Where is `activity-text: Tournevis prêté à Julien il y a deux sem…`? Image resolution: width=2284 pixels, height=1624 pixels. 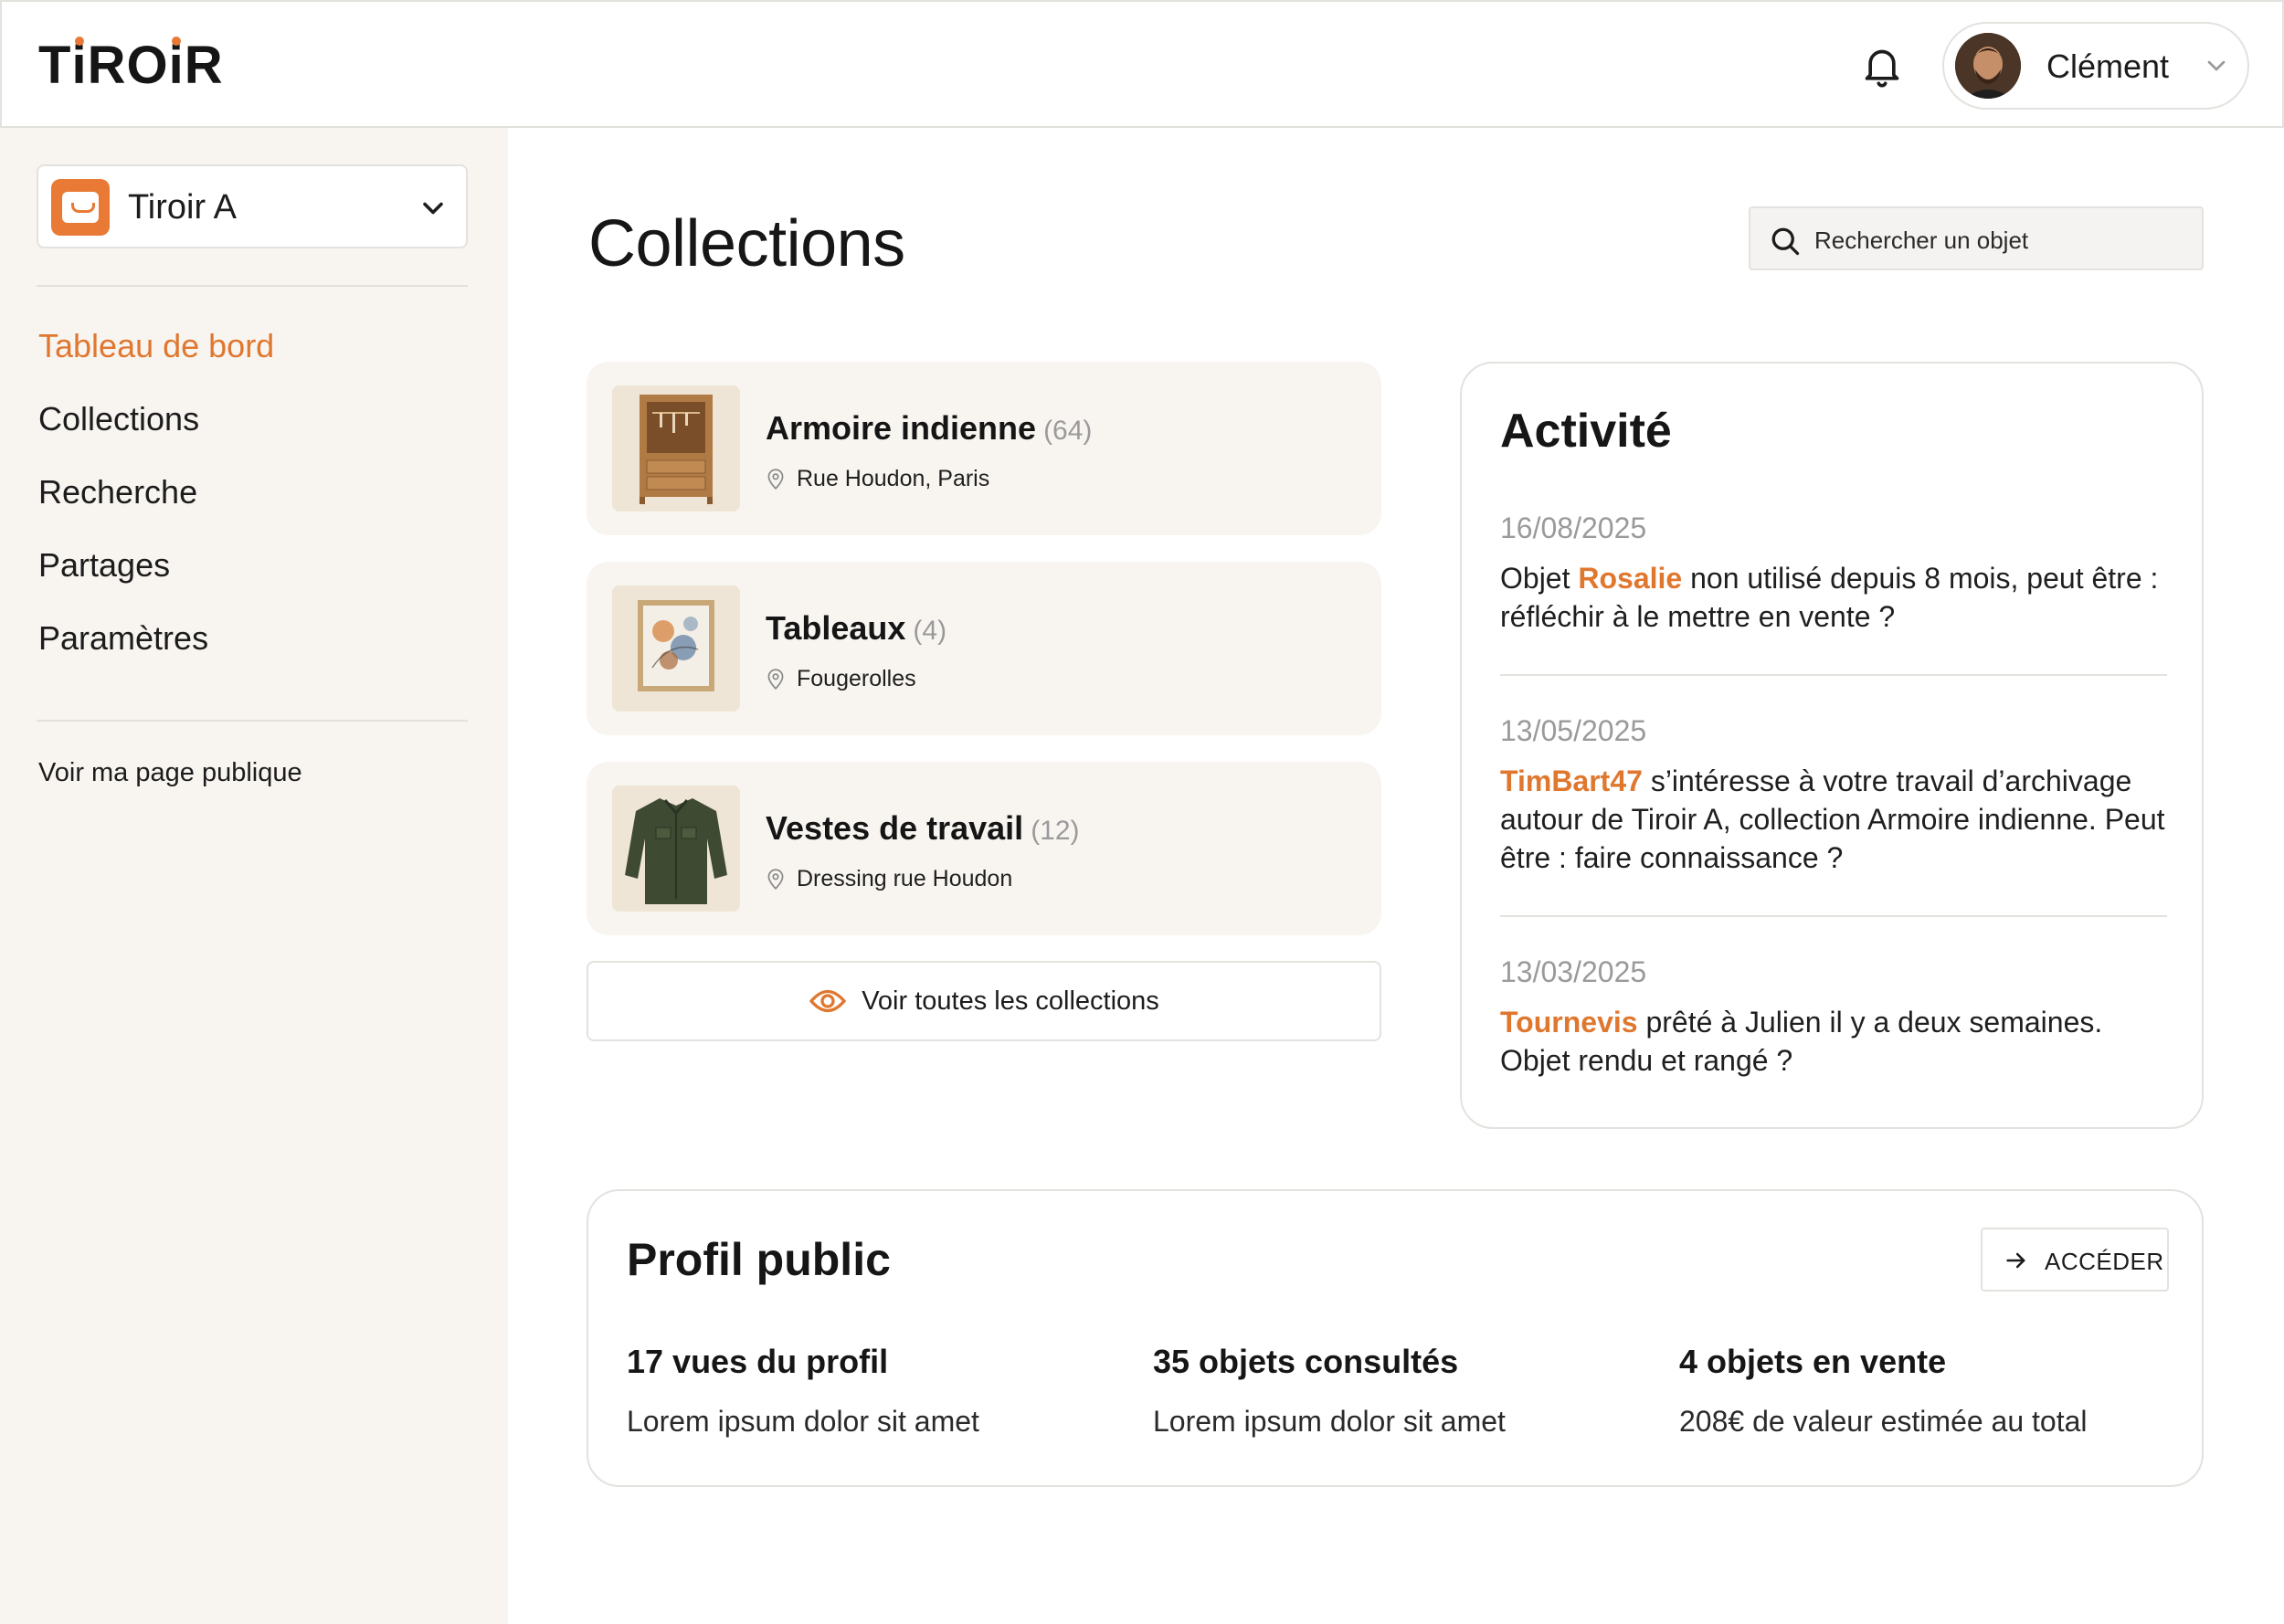 activity-text: Tournevis prêté à Julien il y a deux sem… is located at coordinates (1801, 1041).